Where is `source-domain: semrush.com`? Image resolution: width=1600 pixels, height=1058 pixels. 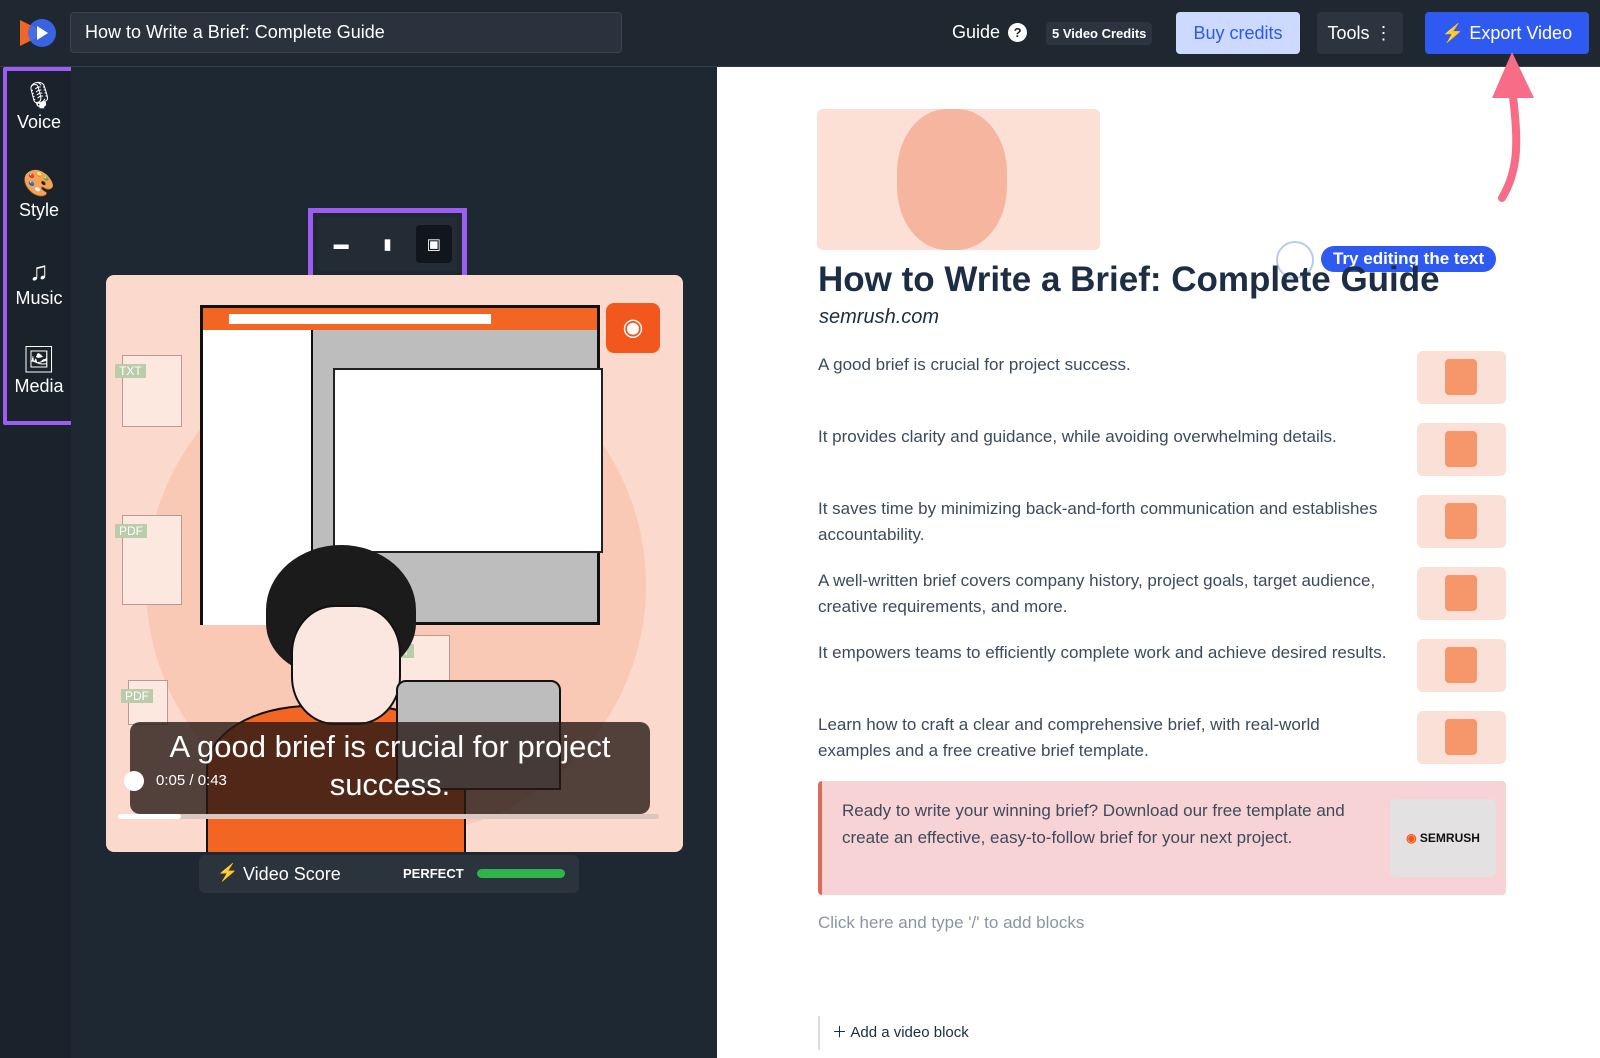 source-domain: semrush.com is located at coordinates (879, 317).